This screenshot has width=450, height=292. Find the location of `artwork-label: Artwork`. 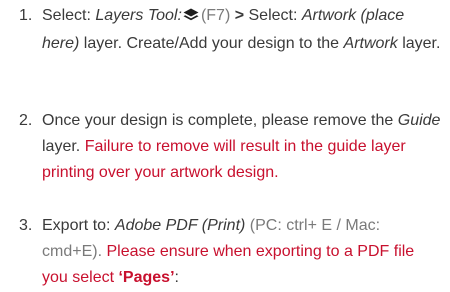

artwork-label: Artwork is located at coordinates (370, 43).